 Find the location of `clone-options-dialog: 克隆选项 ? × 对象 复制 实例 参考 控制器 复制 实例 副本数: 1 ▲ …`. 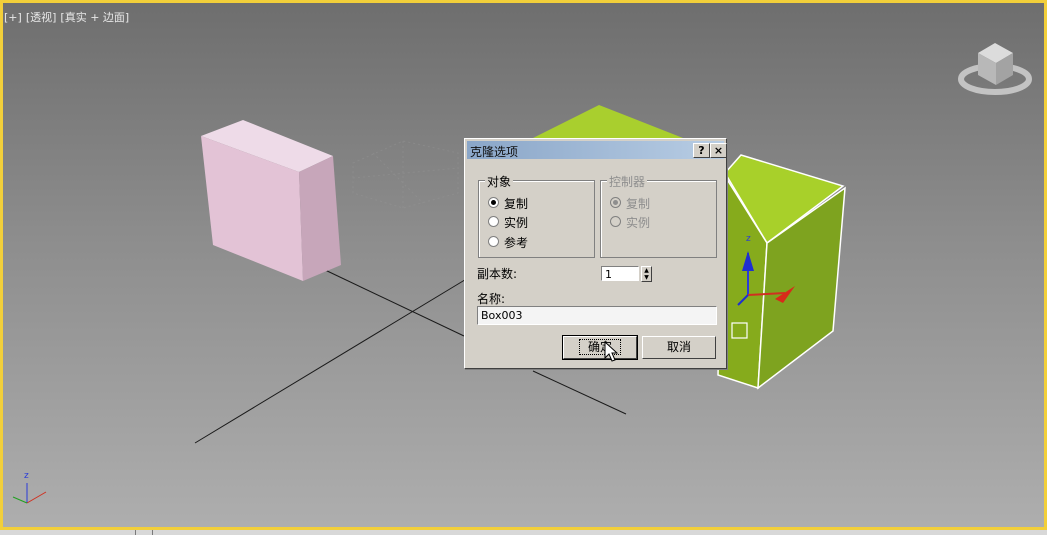

clone-options-dialog: 克隆选项 ? × 对象 复制 实例 参考 控制器 复制 实例 副本数: 1 ▲ … is located at coordinates (595, 253).